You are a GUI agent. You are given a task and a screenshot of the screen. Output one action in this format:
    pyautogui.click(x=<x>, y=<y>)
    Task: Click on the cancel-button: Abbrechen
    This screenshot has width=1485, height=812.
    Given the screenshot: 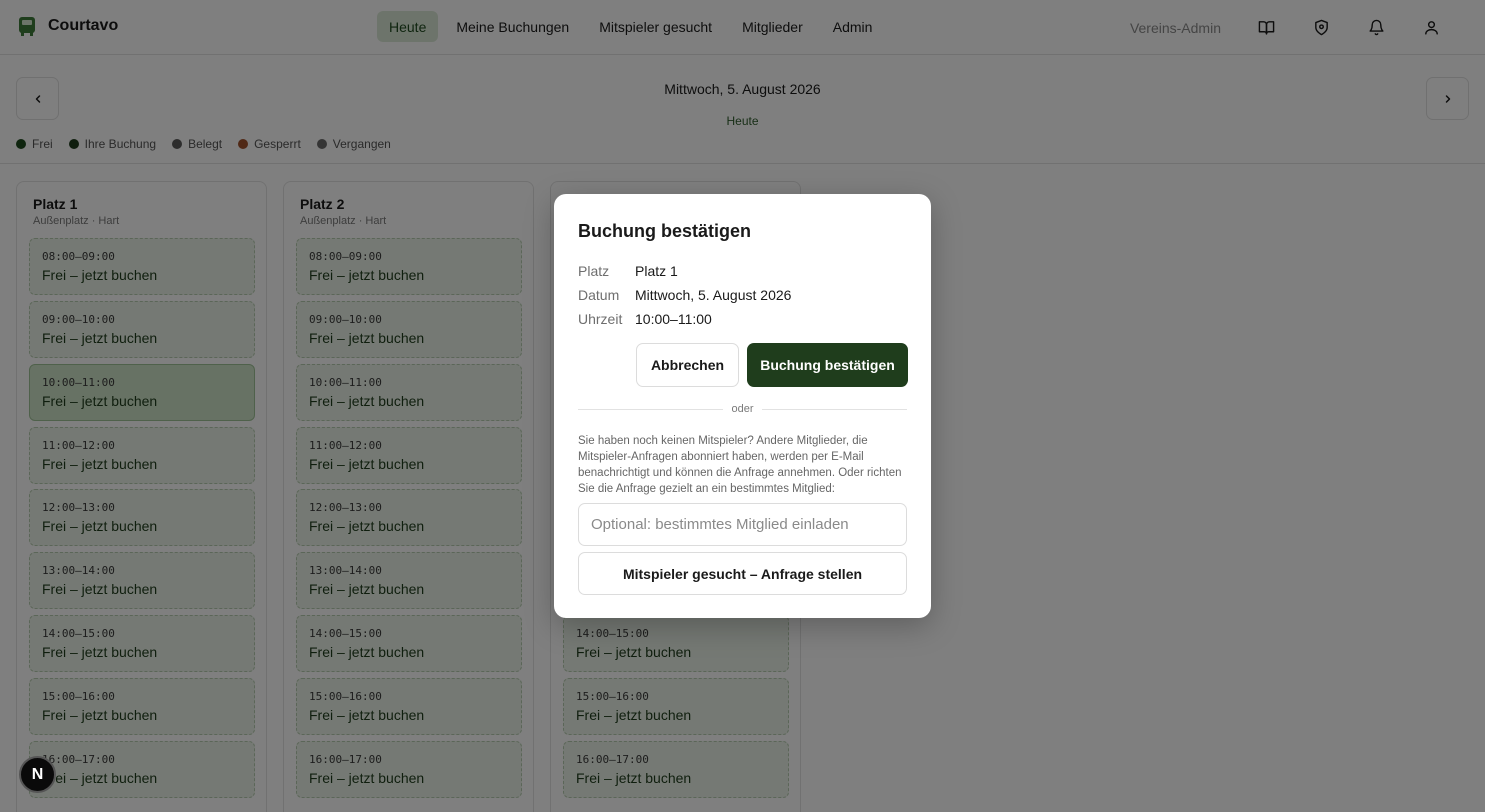 What is the action you would take?
    pyautogui.click(x=687, y=365)
    